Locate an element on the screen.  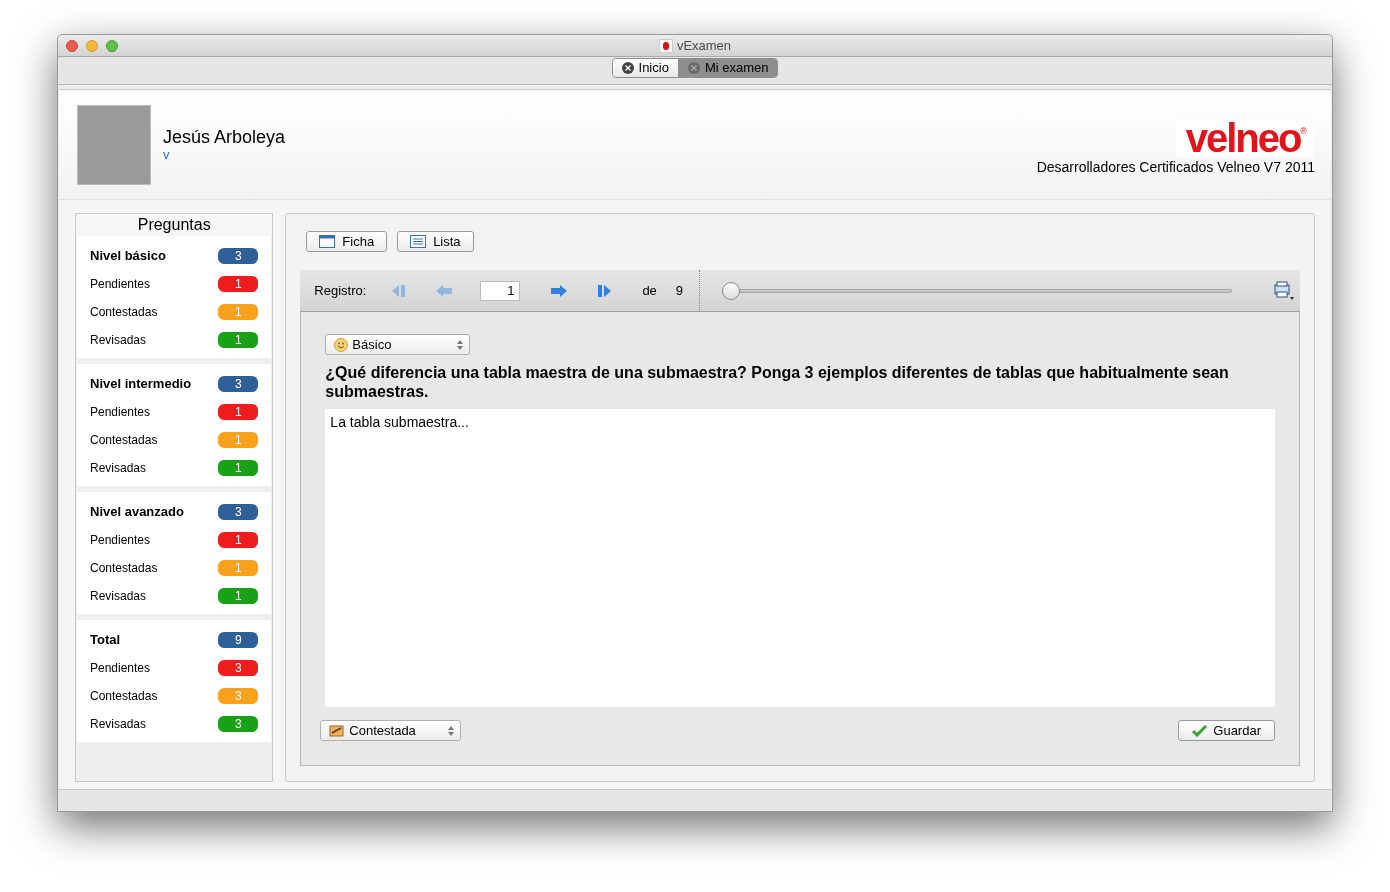
sidebar-label: Total is located at coordinates (105, 640).